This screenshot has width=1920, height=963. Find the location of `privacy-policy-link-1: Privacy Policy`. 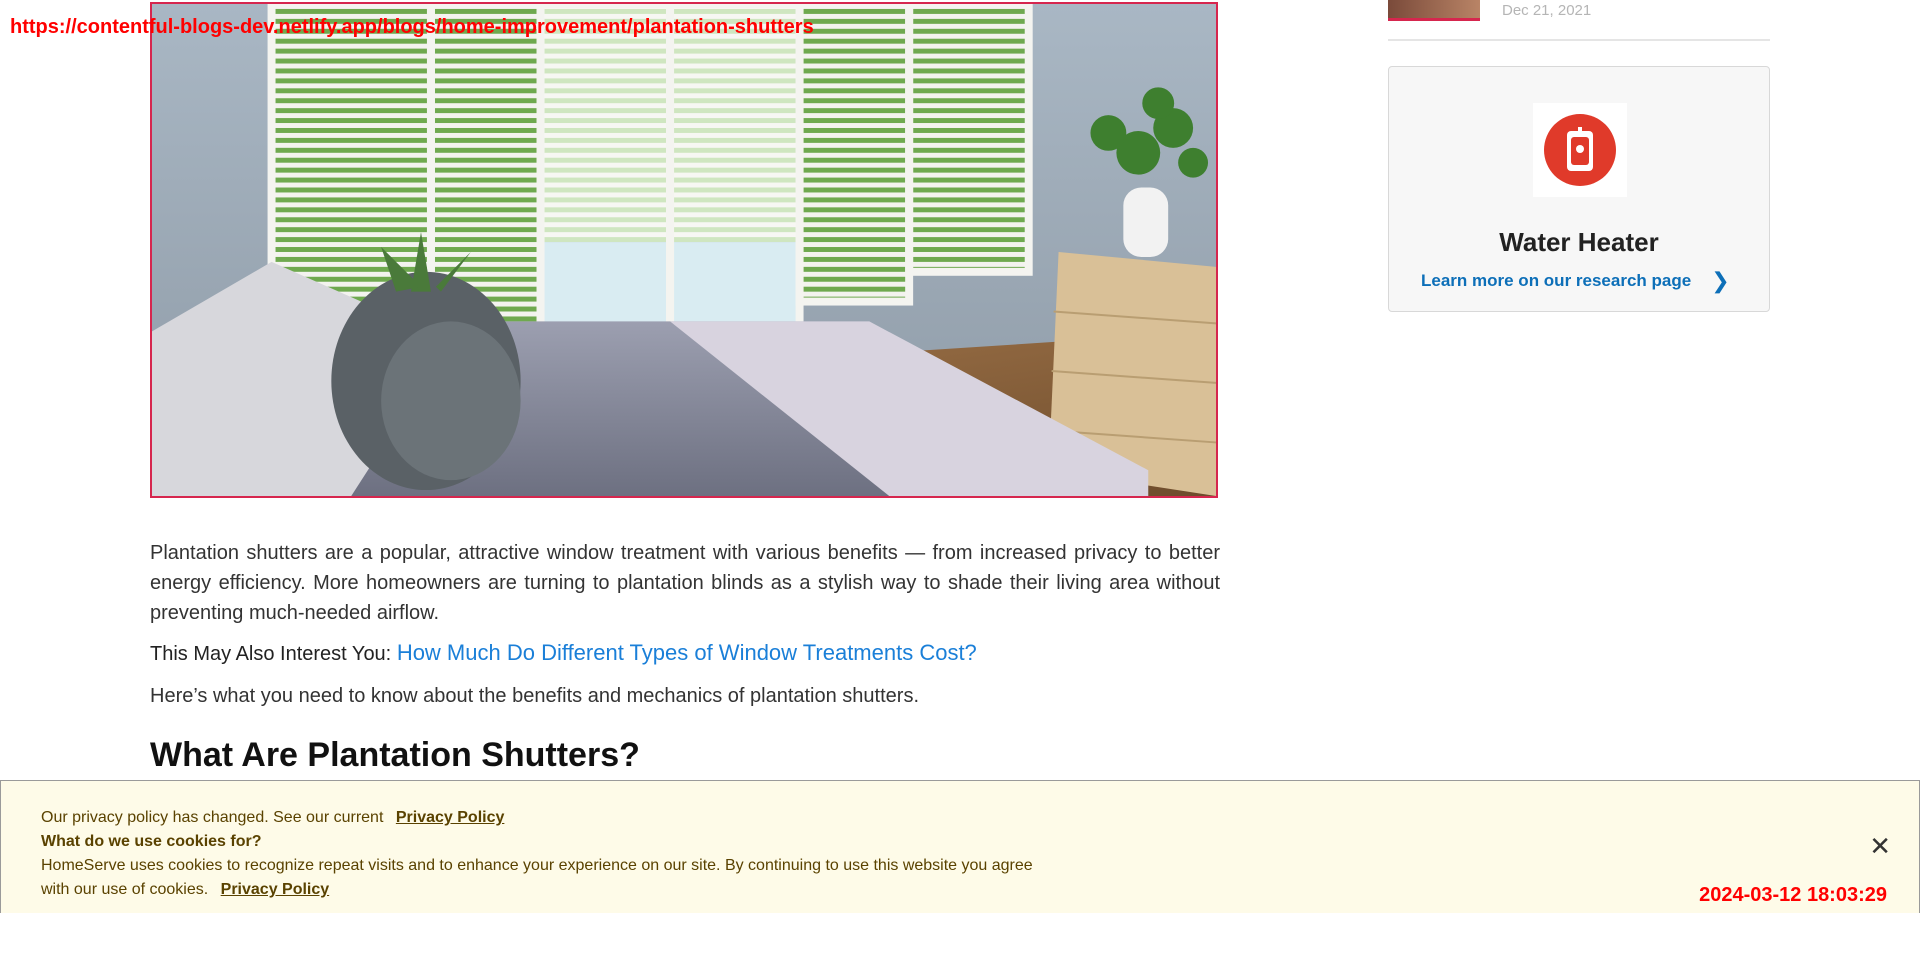

privacy-policy-link-1: Privacy Policy is located at coordinates (450, 817).